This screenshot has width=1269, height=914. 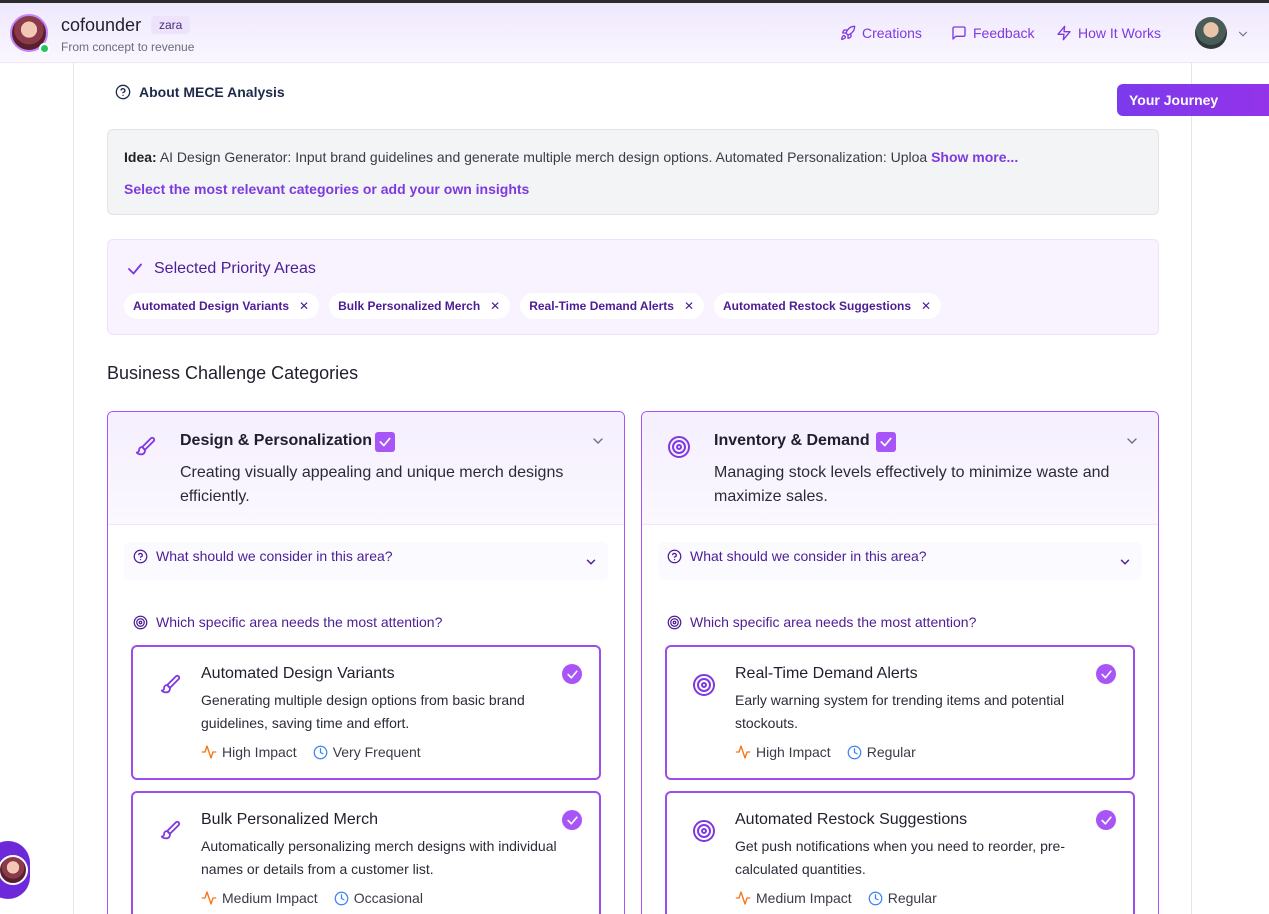 What do you see at coordinates (848, 32) in the screenshot?
I see `rocket-icon` at bounding box center [848, 32].